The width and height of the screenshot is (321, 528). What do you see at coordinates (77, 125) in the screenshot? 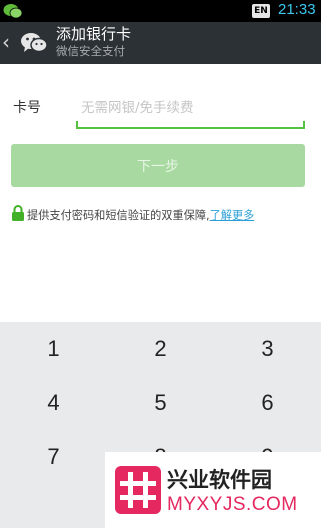
I see `input-underline-left-tick` at bounding box center [77, 125].